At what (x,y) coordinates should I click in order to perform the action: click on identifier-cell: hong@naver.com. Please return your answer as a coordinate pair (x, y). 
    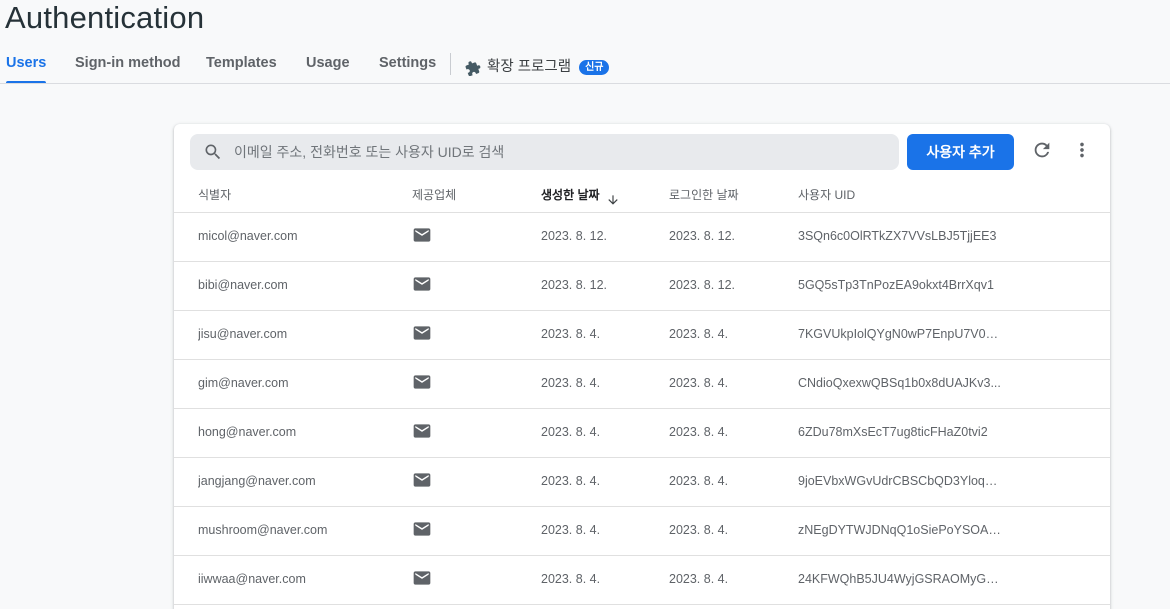
    Looking at the image, I should click on (247, 432).